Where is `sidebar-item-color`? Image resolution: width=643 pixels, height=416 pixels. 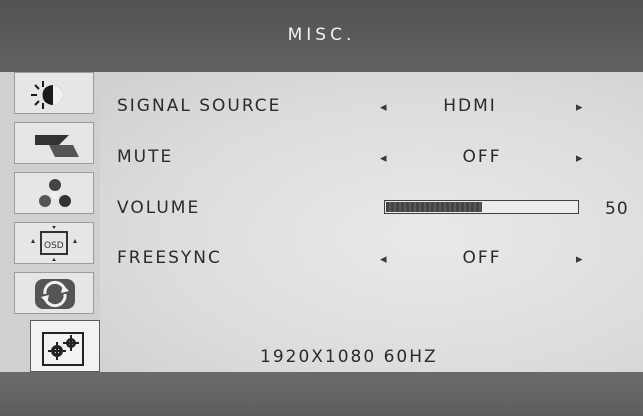 sidebar-item-color is located at coordinates (54, 193).